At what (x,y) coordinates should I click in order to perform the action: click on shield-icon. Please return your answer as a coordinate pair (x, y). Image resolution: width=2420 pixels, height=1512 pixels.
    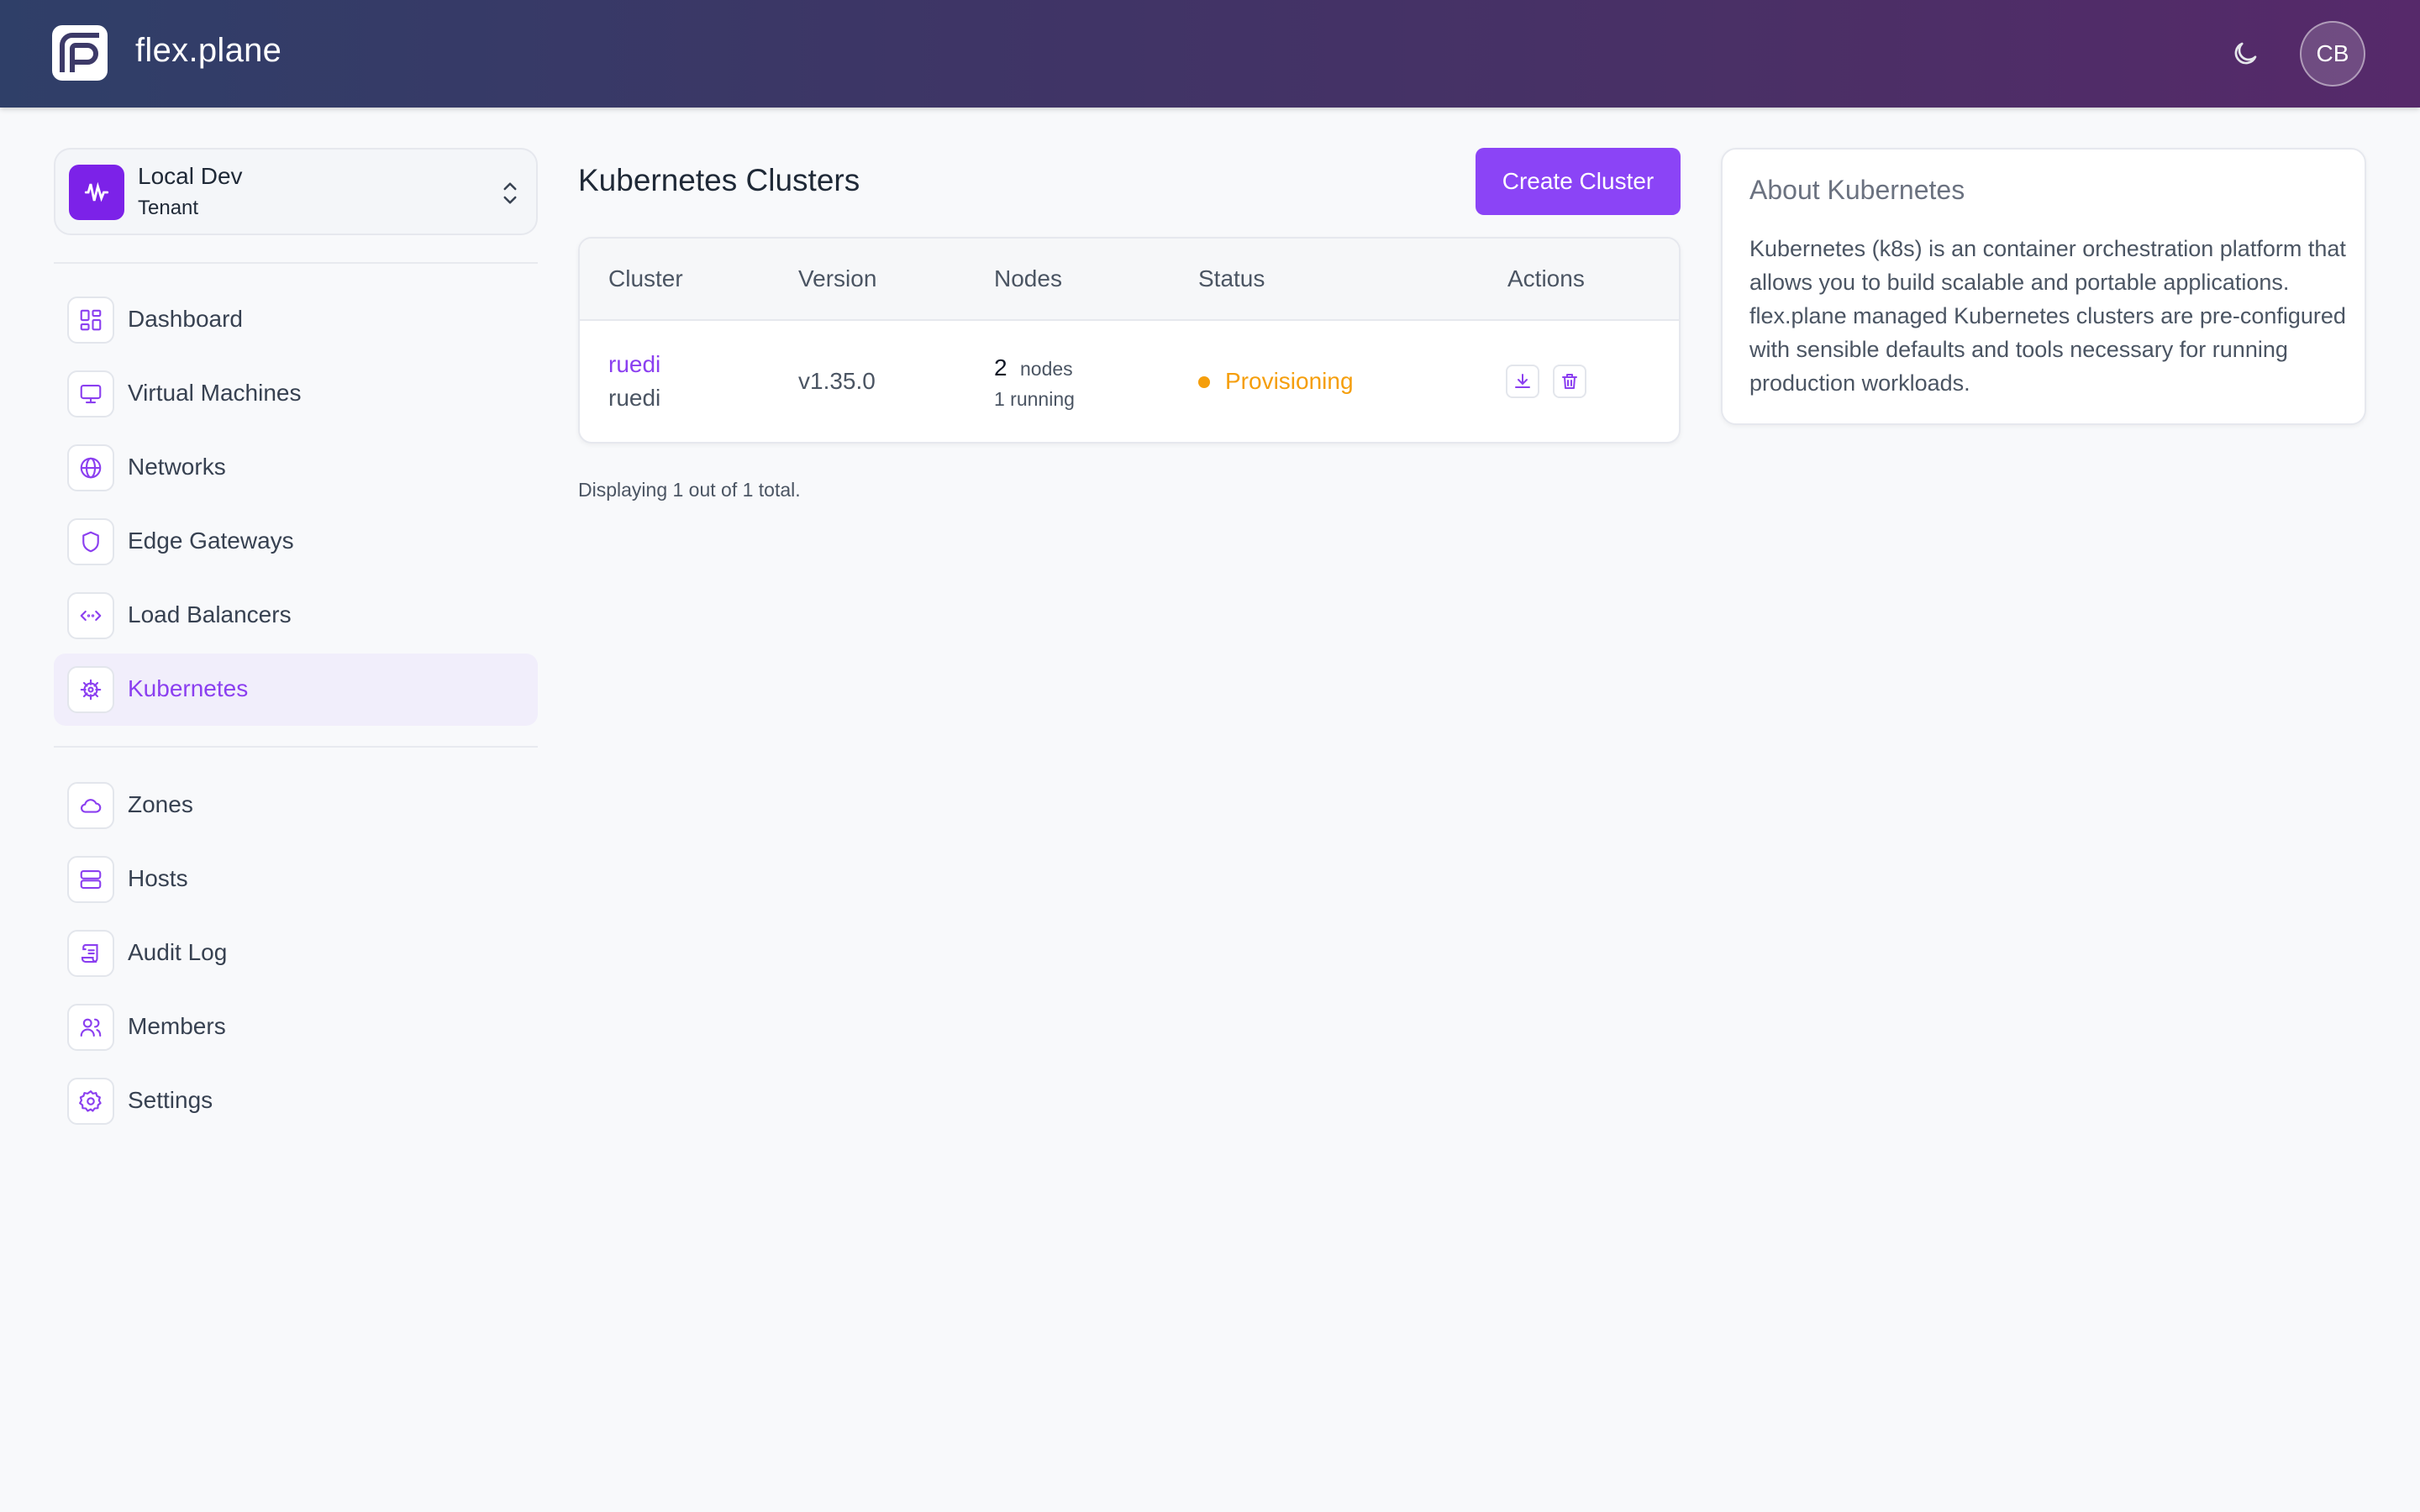
    Looking at the image, I should click on (90, 541).